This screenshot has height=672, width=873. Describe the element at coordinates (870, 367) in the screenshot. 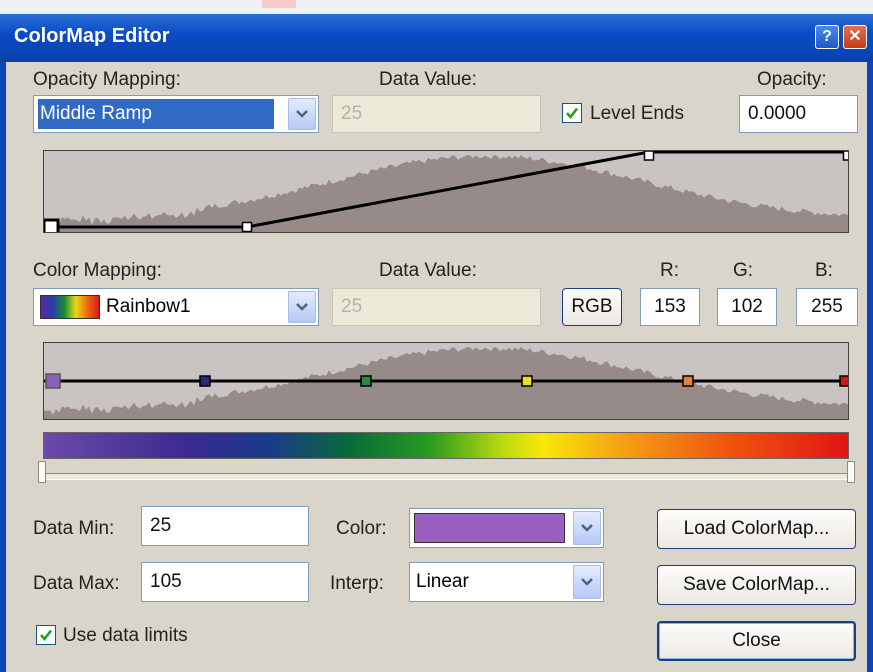

I see `window-frame-right` at that location.